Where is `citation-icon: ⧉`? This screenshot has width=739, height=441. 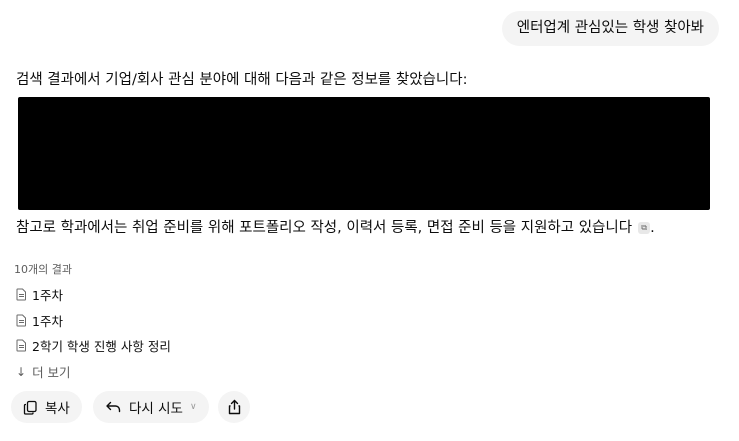
citation-icon: ⧉ is located at coordinates (644, 228).